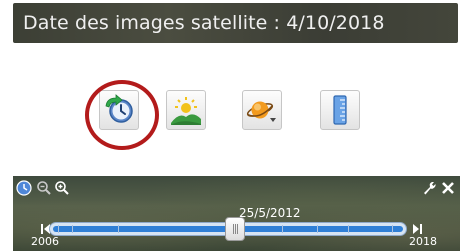 This screenshot has width=473, height=251. What do you see at coordinates (448, 188) in the screenshot?
I see `close-icon` at bounding box center [448, 188].